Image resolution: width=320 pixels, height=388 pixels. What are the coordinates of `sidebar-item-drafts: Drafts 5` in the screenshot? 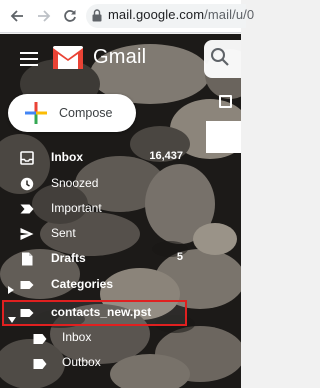 It's located at (103, 259).